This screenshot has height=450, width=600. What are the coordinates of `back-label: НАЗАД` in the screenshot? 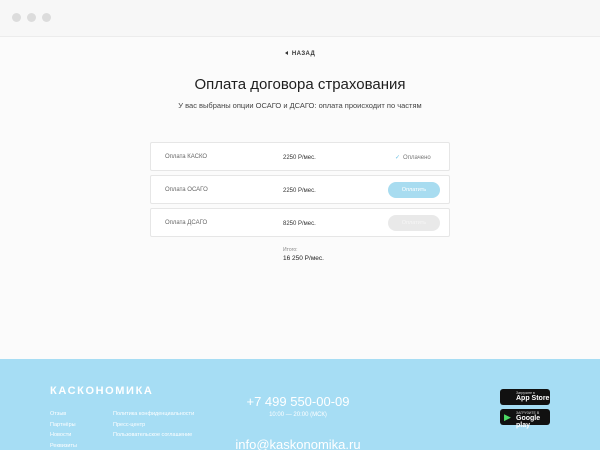 It's located at (303, 54).